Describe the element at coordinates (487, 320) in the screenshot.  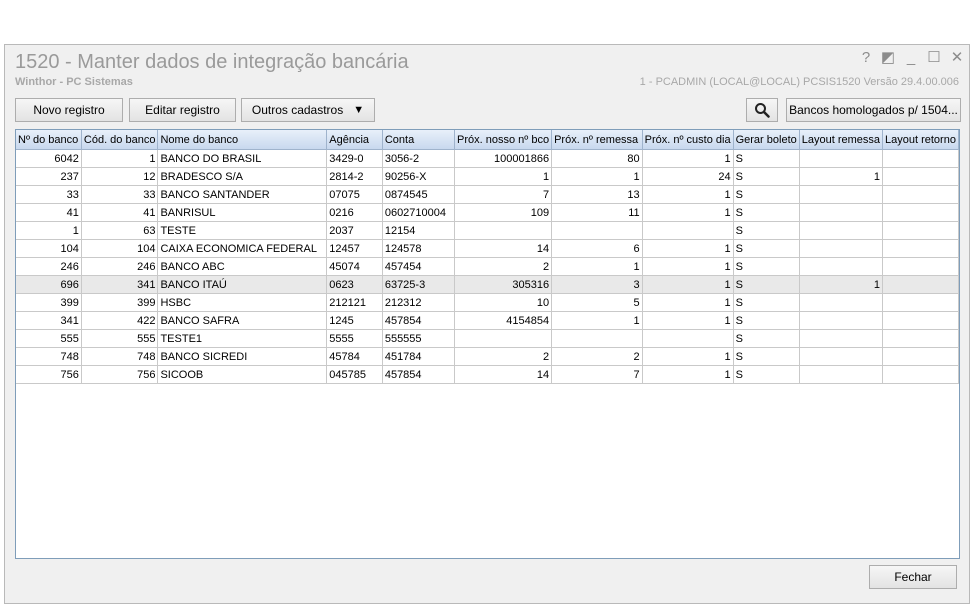
I see `table-row: 341 422 BANCO SAFRA 1245 457854 4154854 1 1 S` at that location.